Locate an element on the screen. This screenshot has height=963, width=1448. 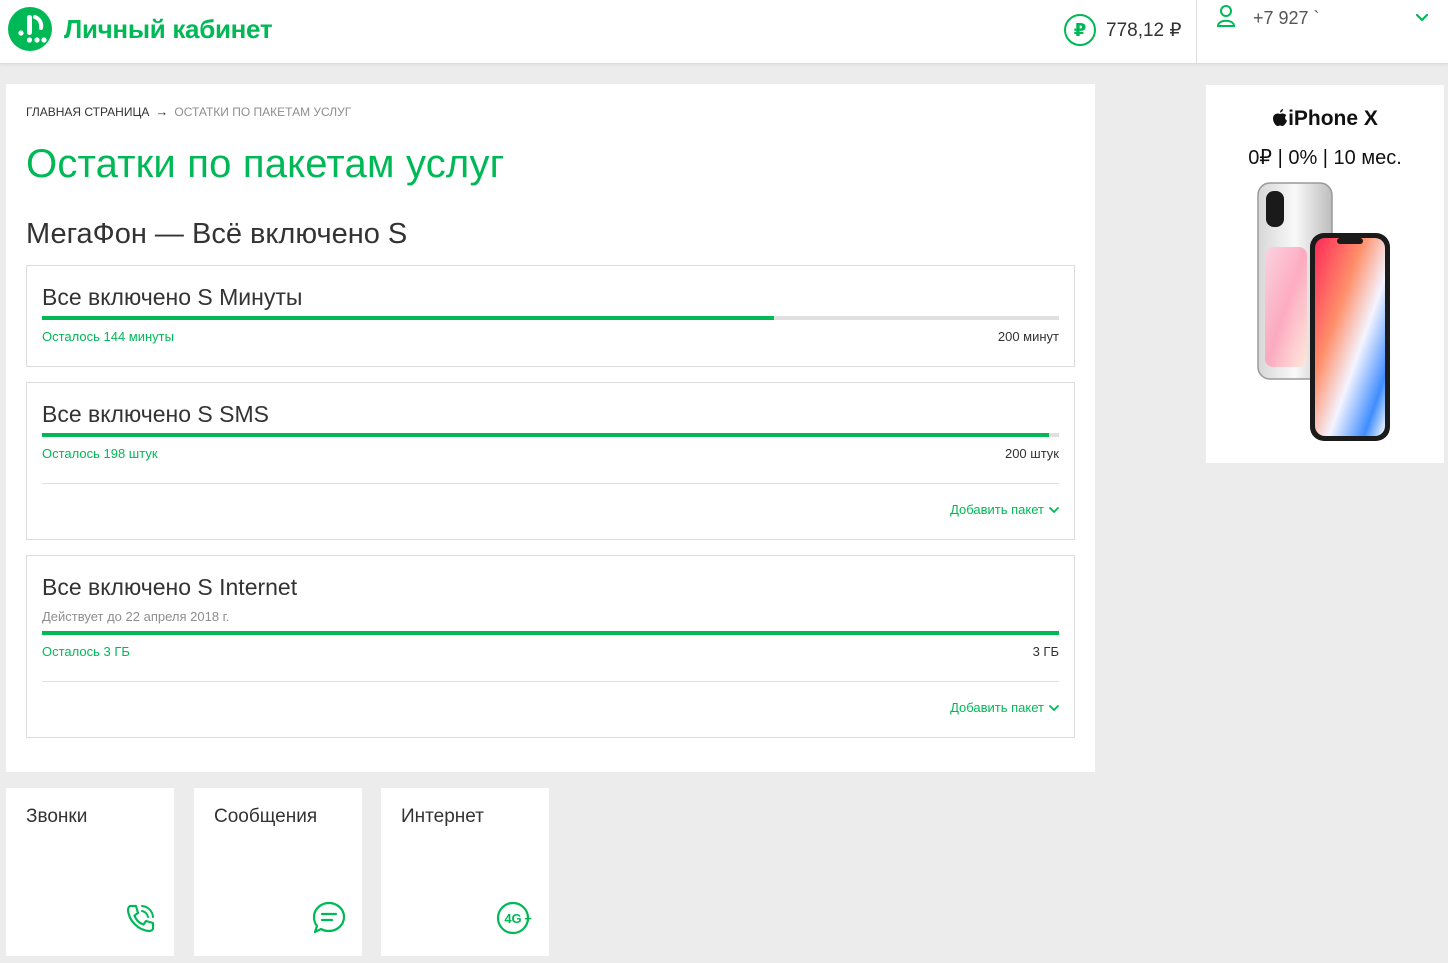
package-title: Все включено S Минуты is located at coordinates (172, 297).